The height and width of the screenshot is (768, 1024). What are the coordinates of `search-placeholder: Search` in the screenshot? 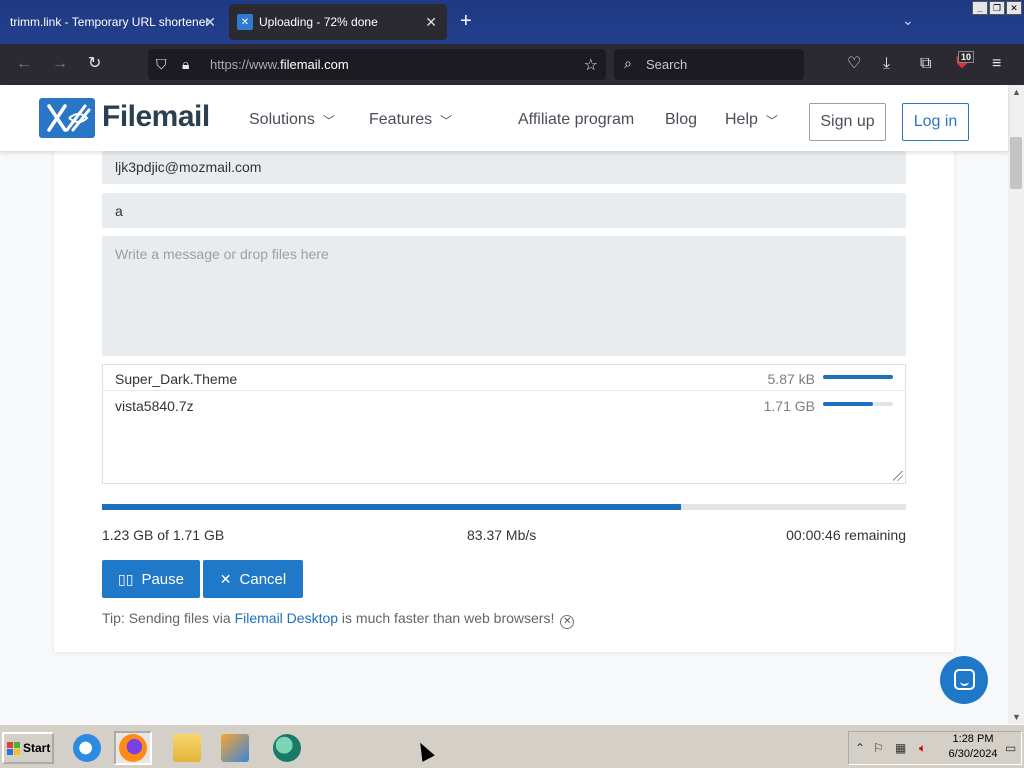 It's located at (667, 64).